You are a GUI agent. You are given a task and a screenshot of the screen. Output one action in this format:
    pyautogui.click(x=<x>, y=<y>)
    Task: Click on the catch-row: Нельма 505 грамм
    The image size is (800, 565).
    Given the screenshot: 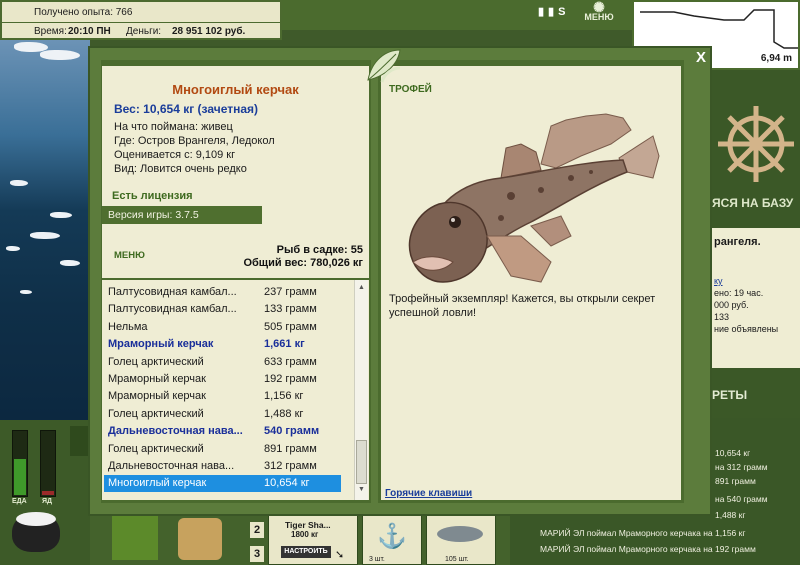 What is the action you would take?
    pyautogui.click(x=222, y=327)
    